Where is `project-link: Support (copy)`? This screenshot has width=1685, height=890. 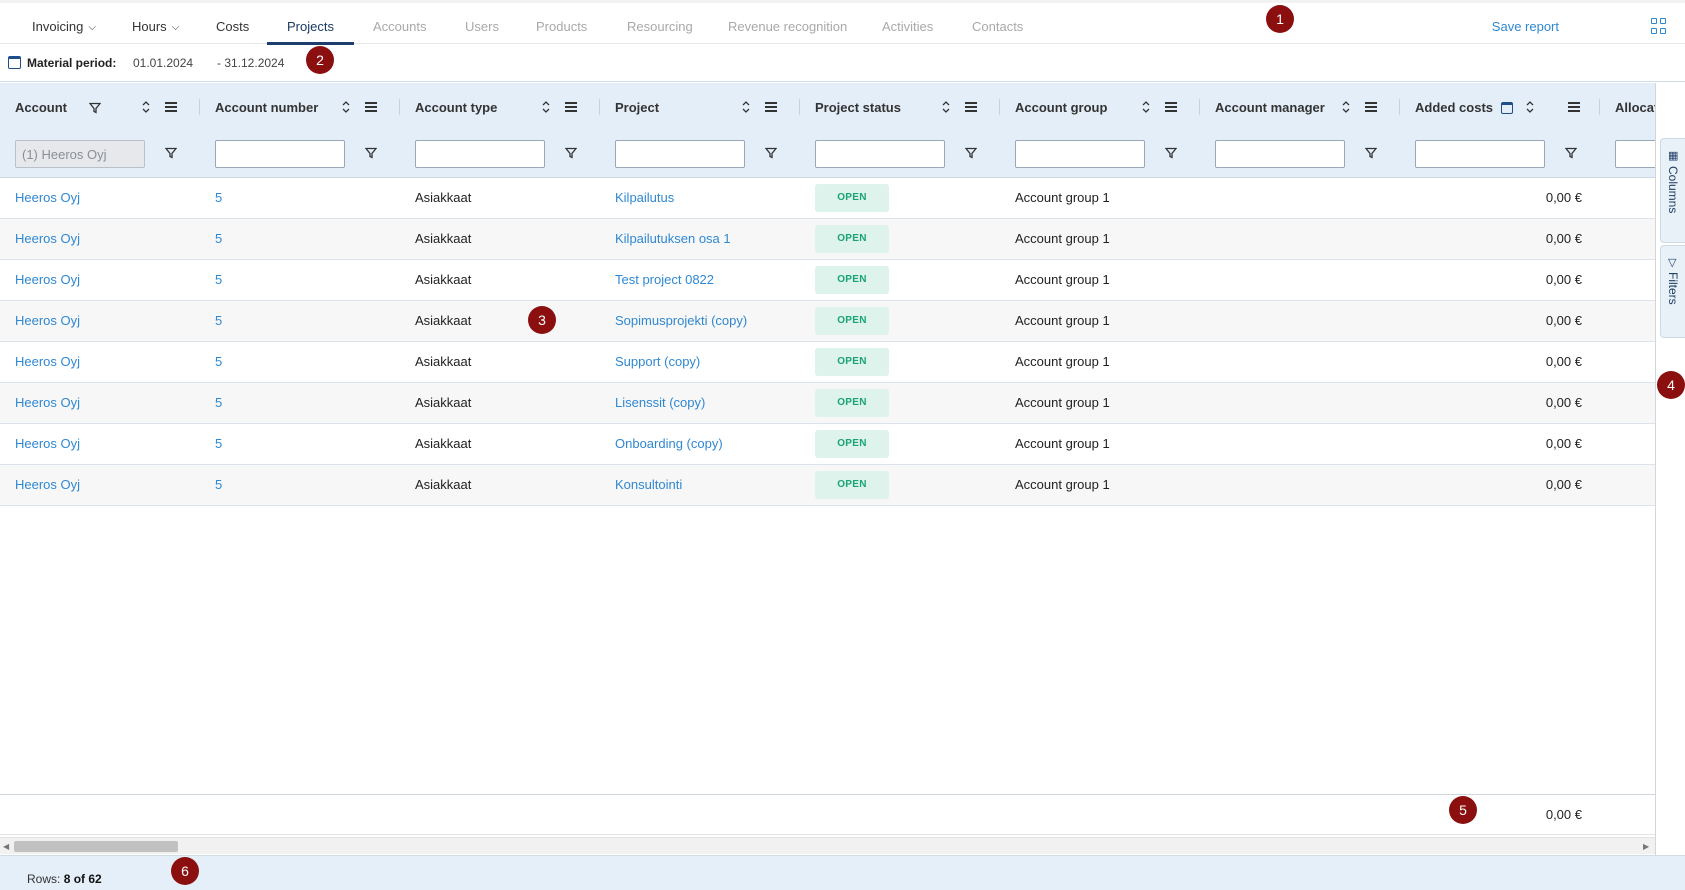
project-link: Support (copy) is located at coordinates (657, 362).